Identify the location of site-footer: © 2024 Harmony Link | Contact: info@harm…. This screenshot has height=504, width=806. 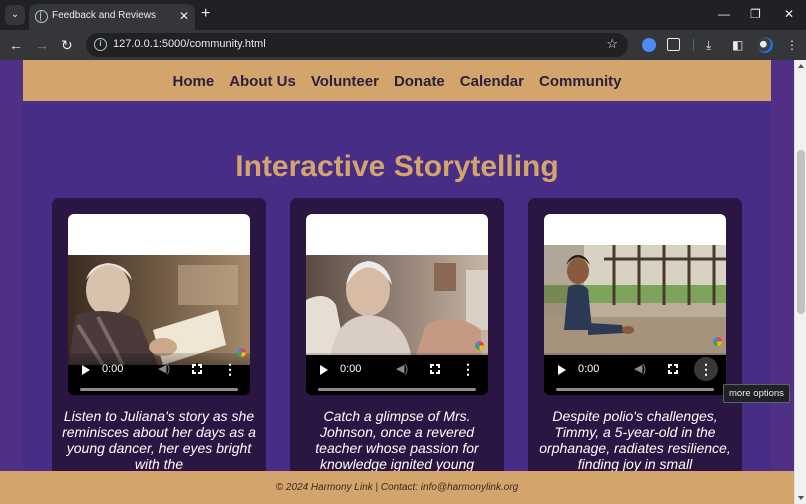
(397, 487).